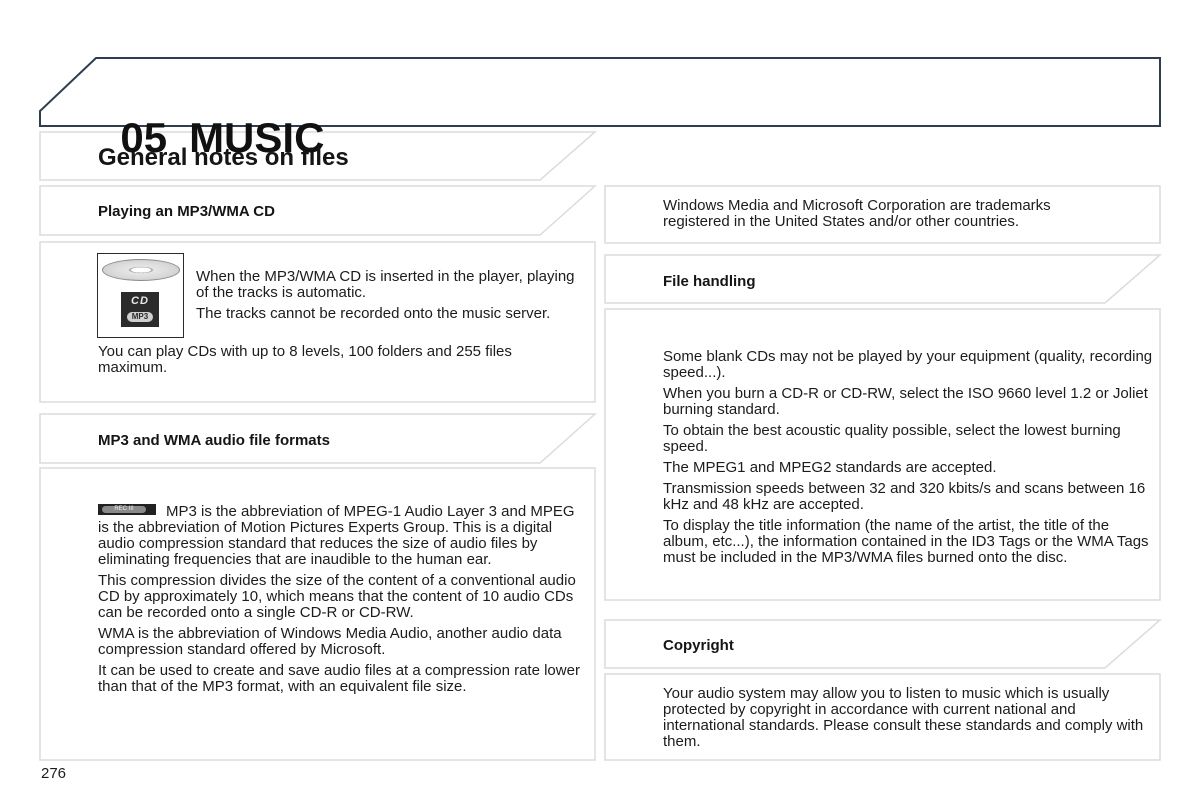  I want to click on formats-heading: MP3 and WMA audio file formats, so click(214, 440).